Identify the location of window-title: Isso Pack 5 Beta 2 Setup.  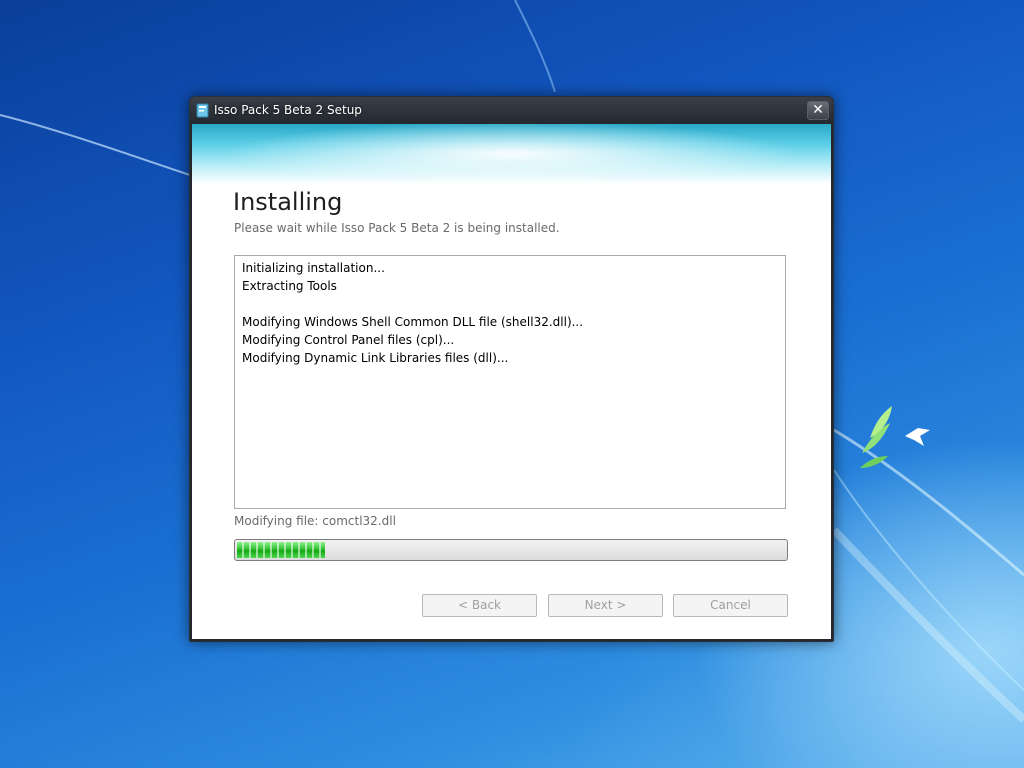
(288, 110).